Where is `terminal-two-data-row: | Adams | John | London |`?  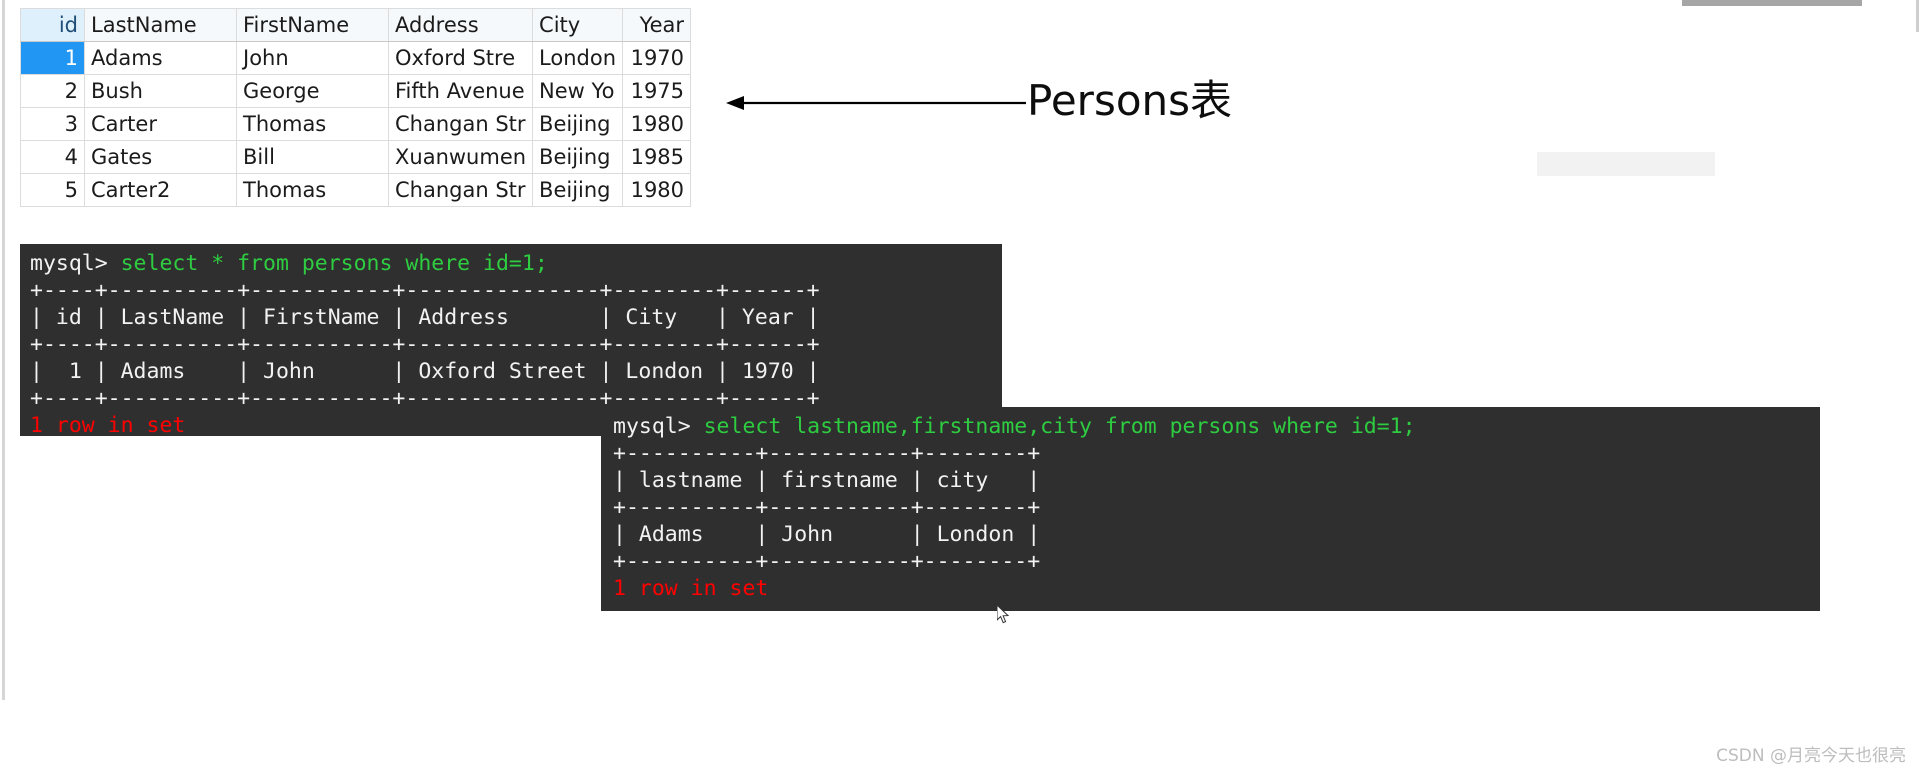
terminal-two-data-row: | Adams | John | London | is located at coordinates (827, 534).